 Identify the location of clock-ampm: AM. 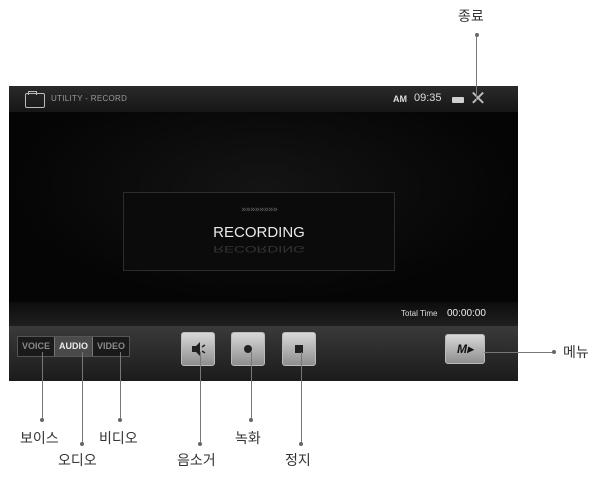
(400, 99).